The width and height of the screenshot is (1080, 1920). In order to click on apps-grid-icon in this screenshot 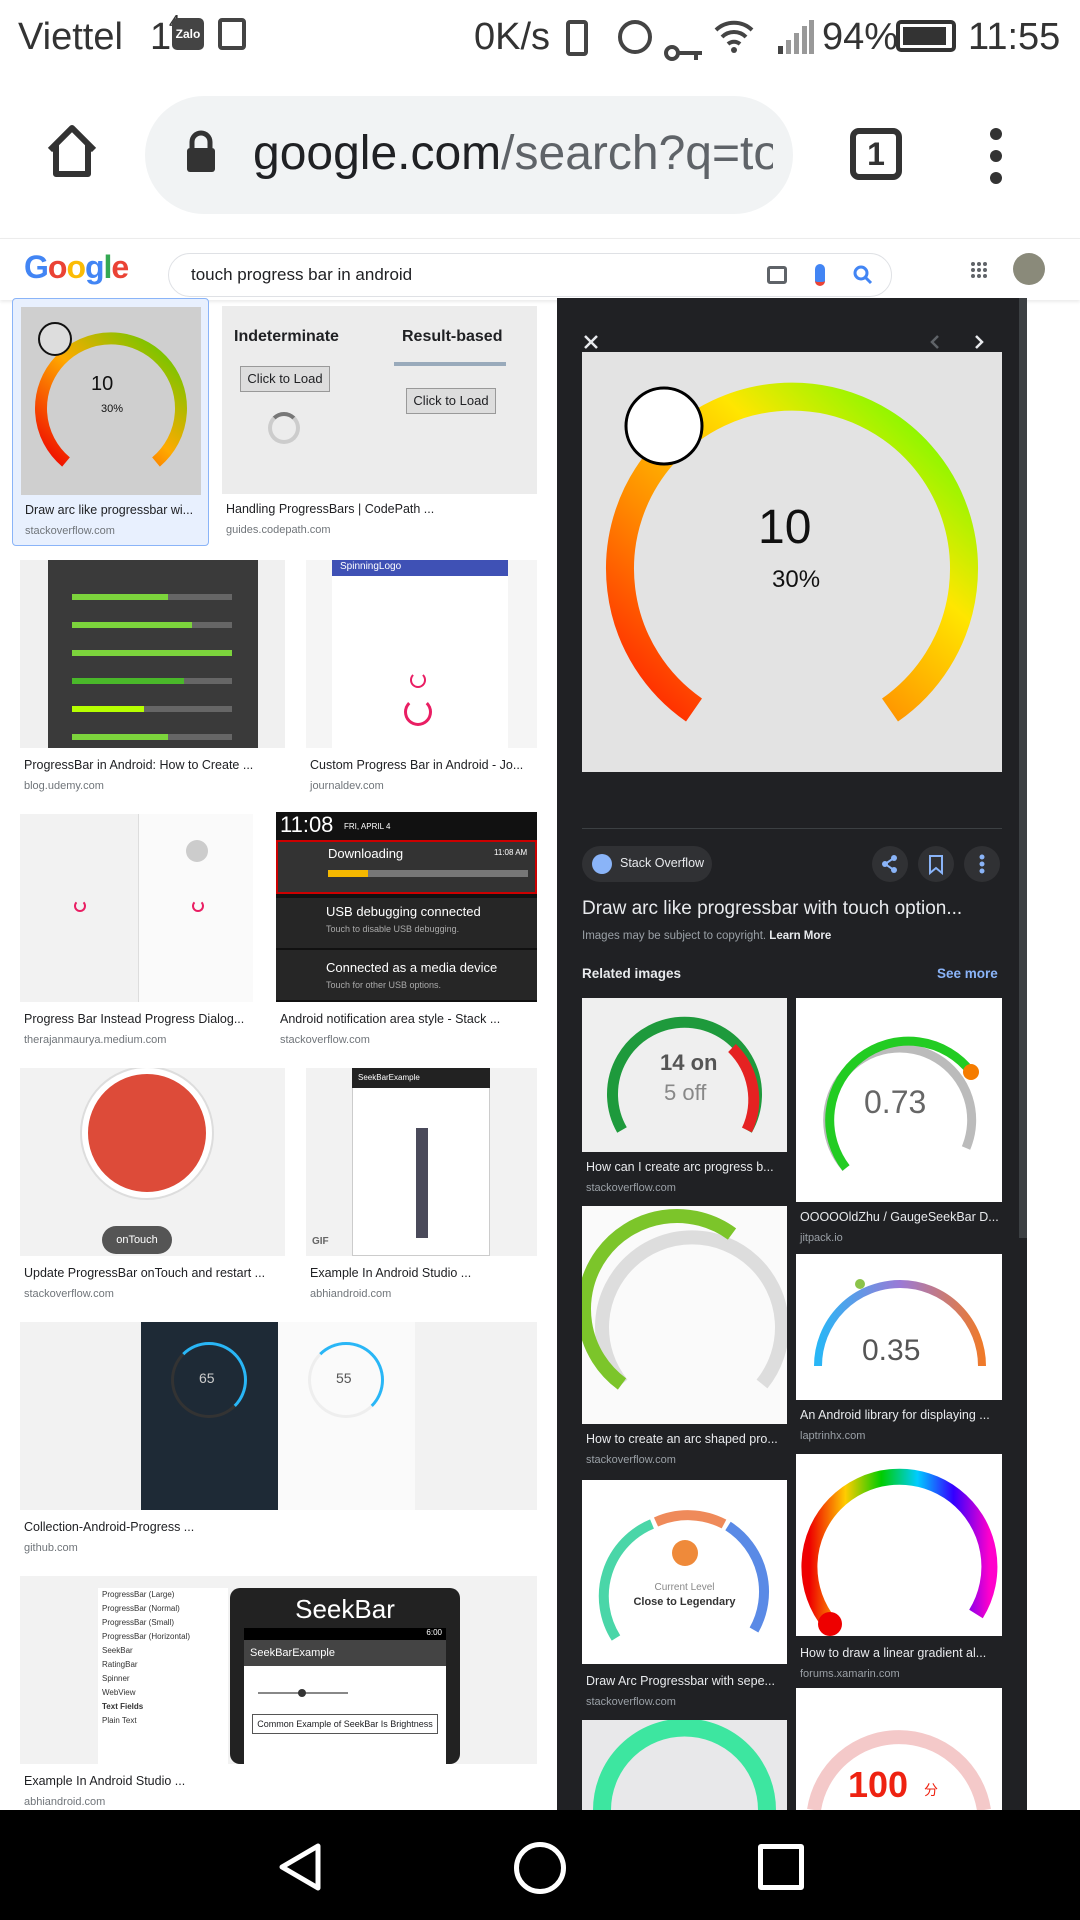, I will do `click(979, 270)`.